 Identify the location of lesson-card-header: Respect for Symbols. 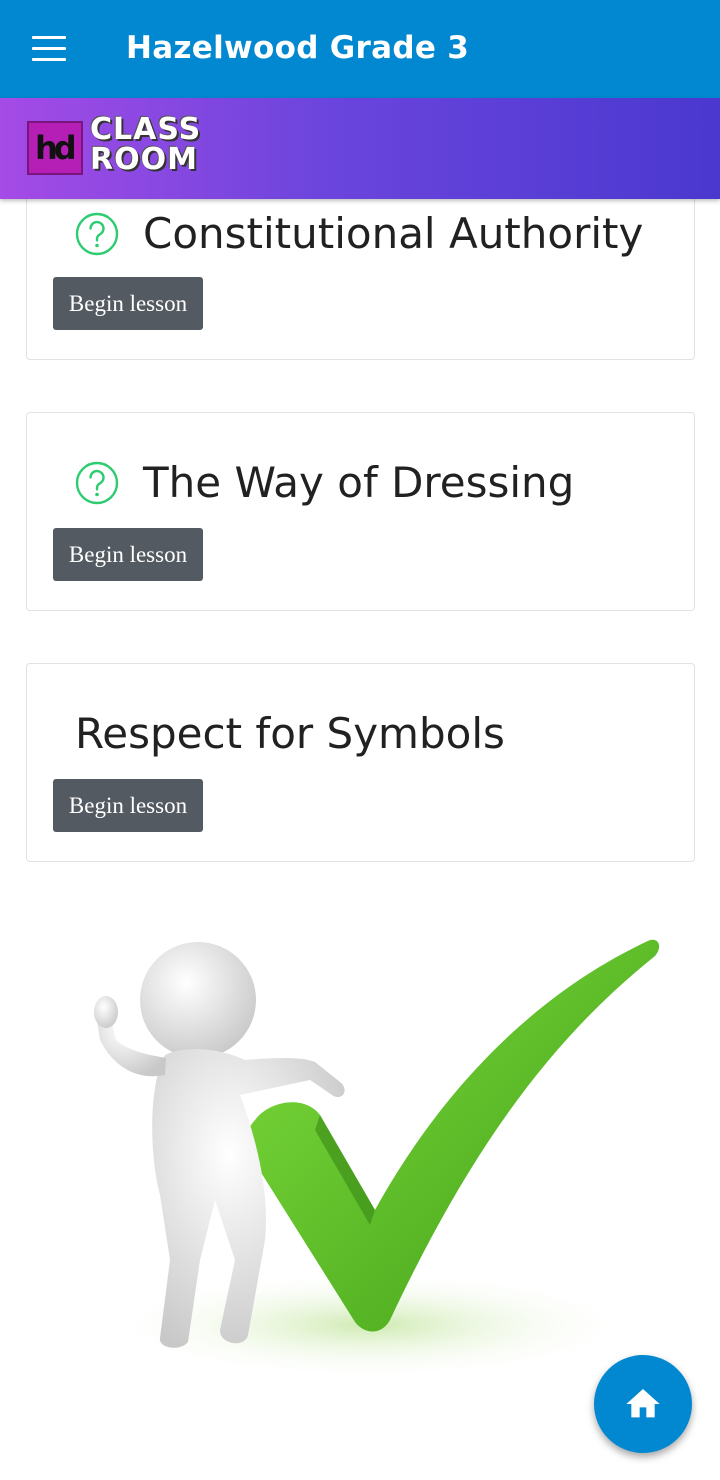
(290, 733).